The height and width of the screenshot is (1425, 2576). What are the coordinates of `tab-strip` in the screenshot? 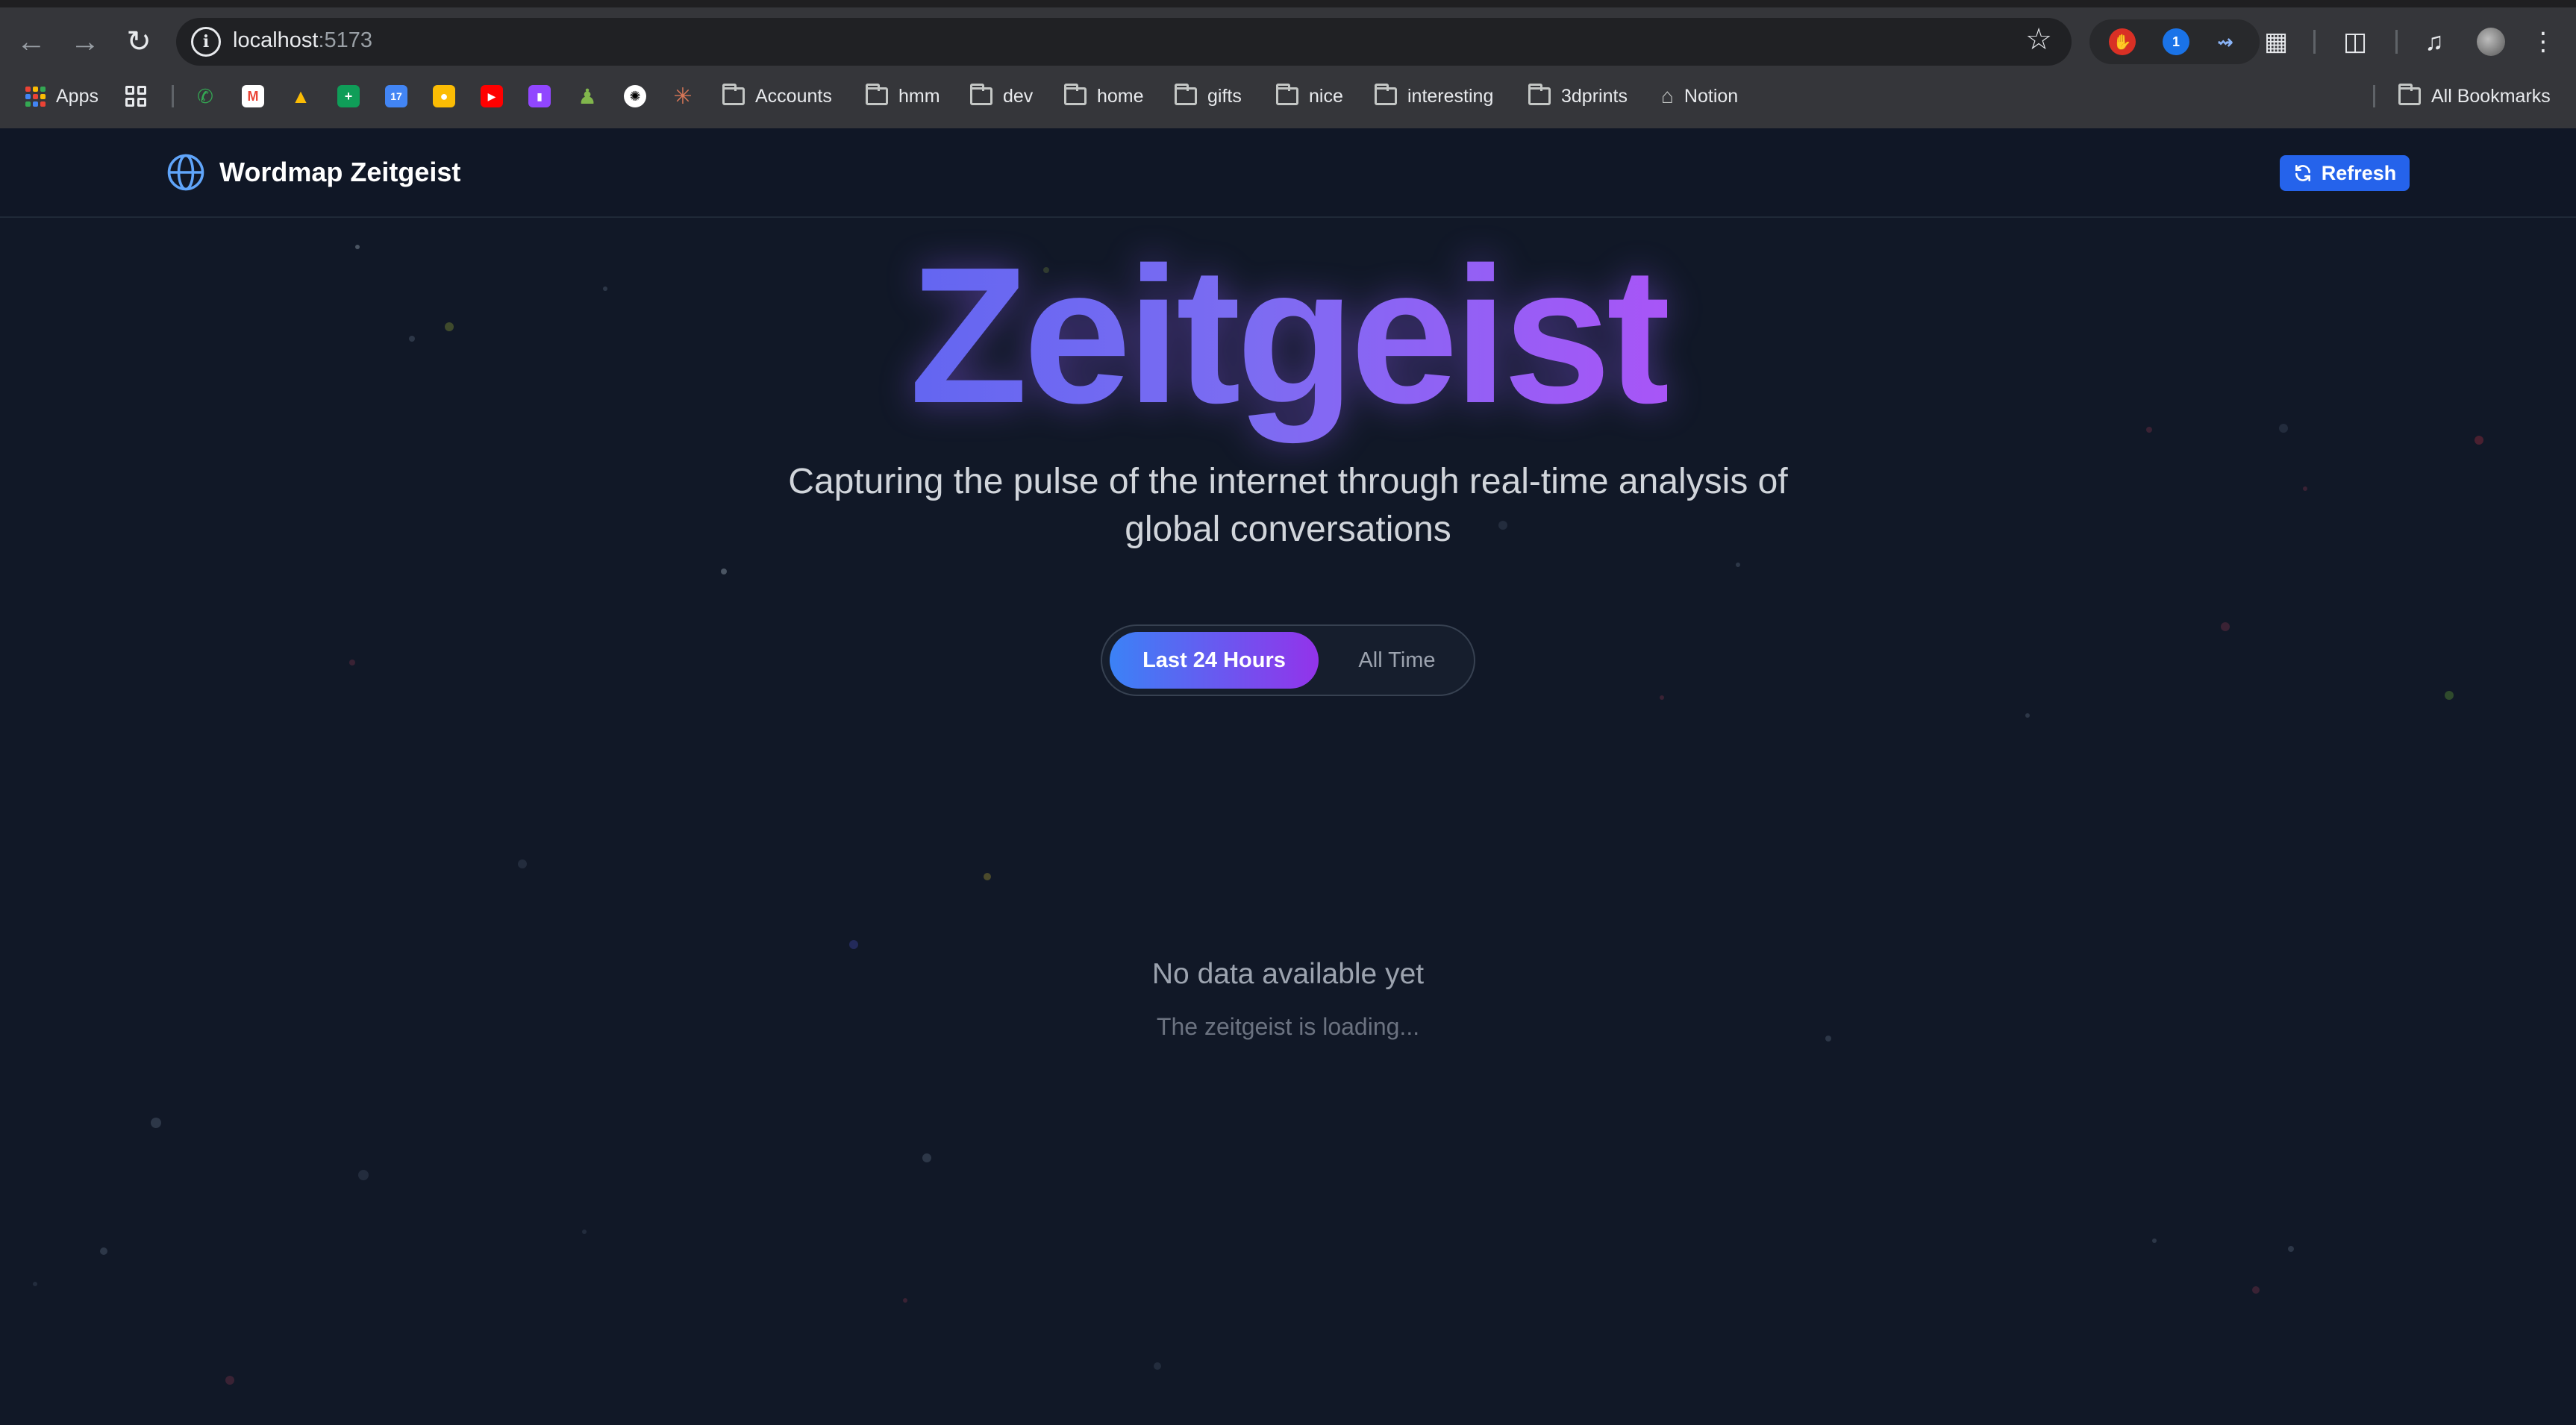 It's located at (1288, 3).